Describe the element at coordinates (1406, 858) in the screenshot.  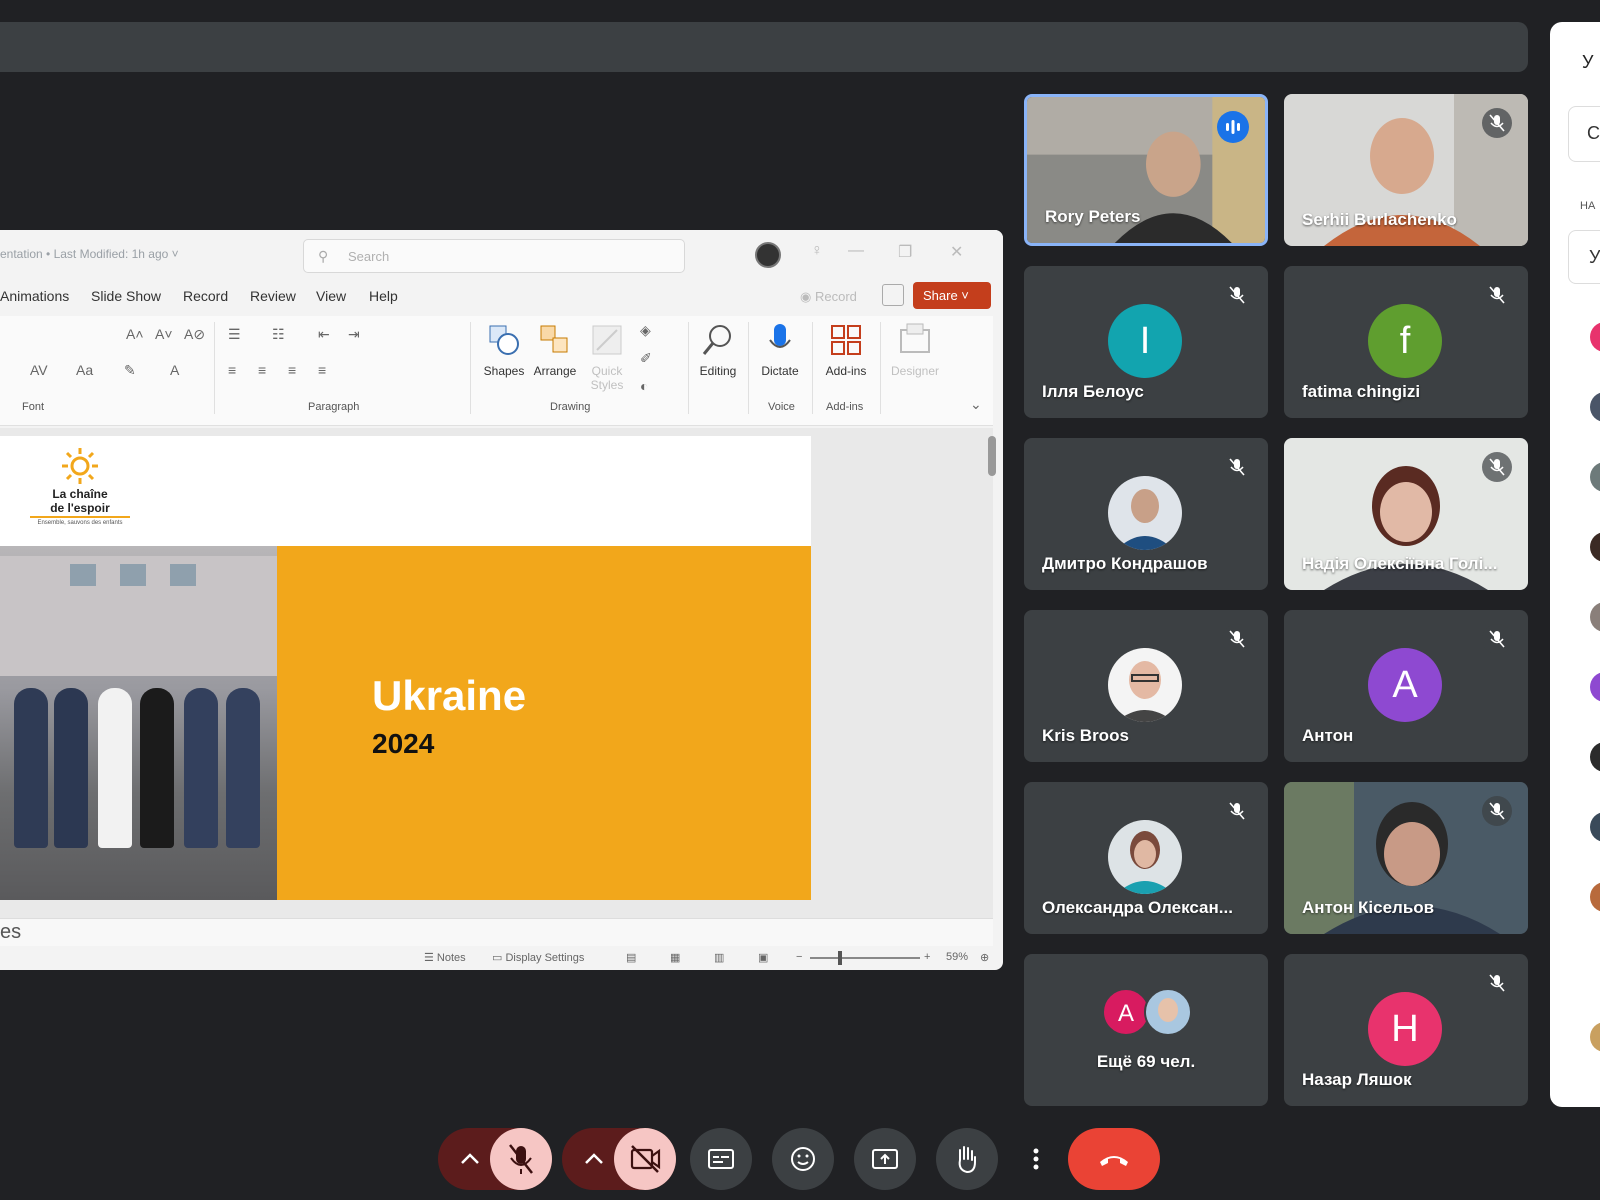
I see `participant-tile: Антон Кісельов` at that location.